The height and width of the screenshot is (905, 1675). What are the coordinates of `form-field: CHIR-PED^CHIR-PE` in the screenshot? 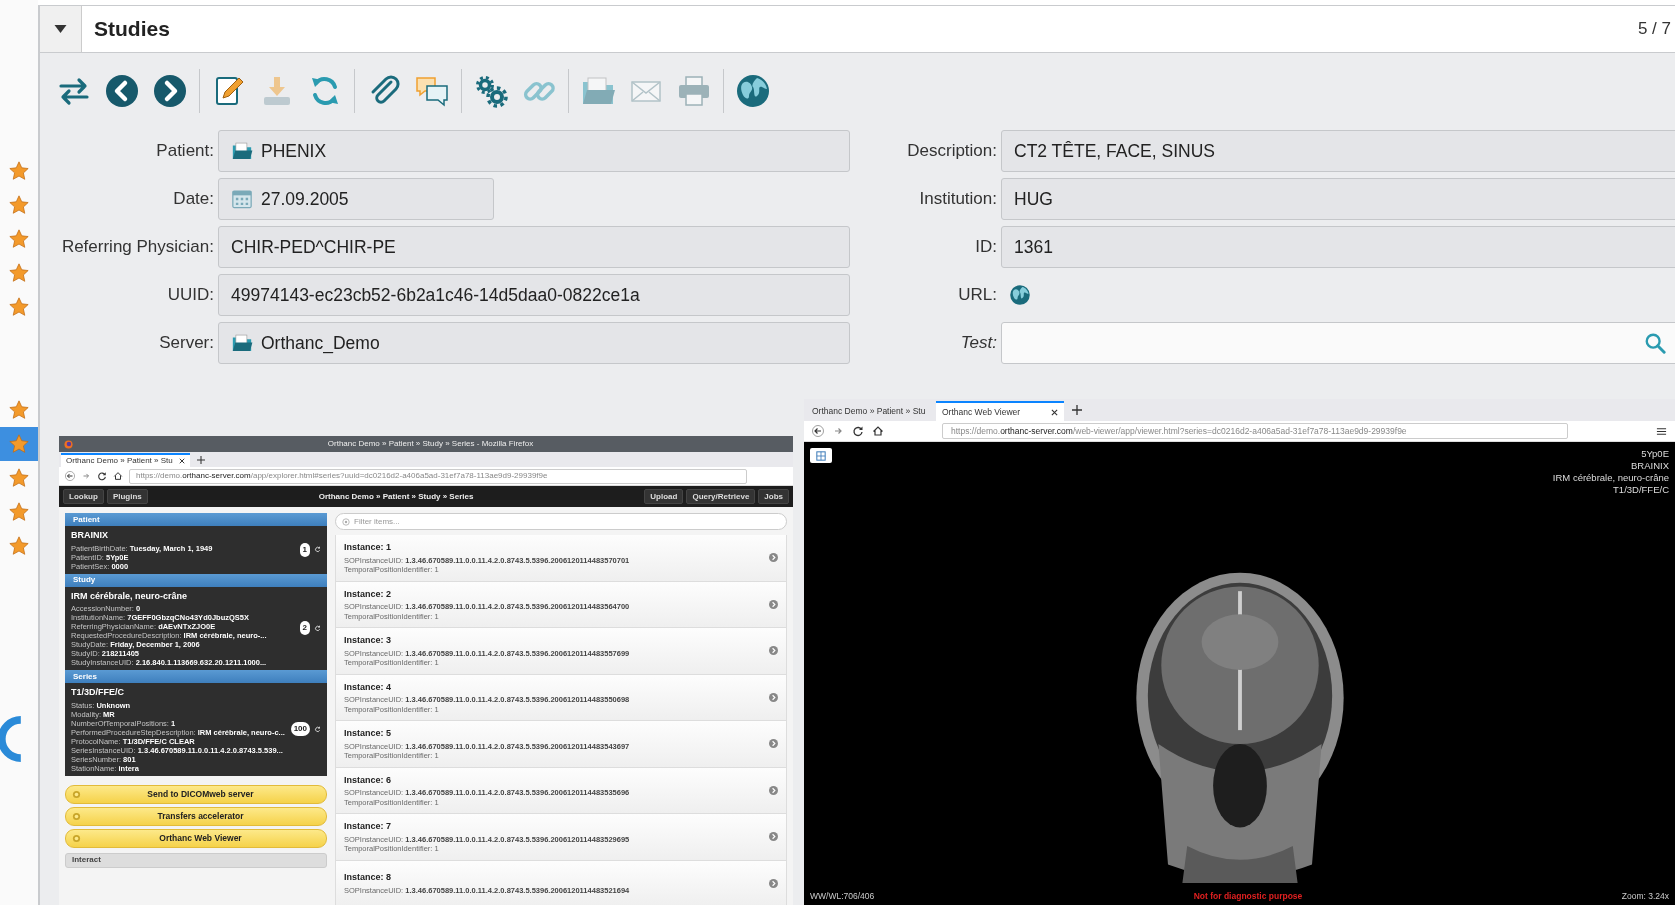 It's located at (534, 247).